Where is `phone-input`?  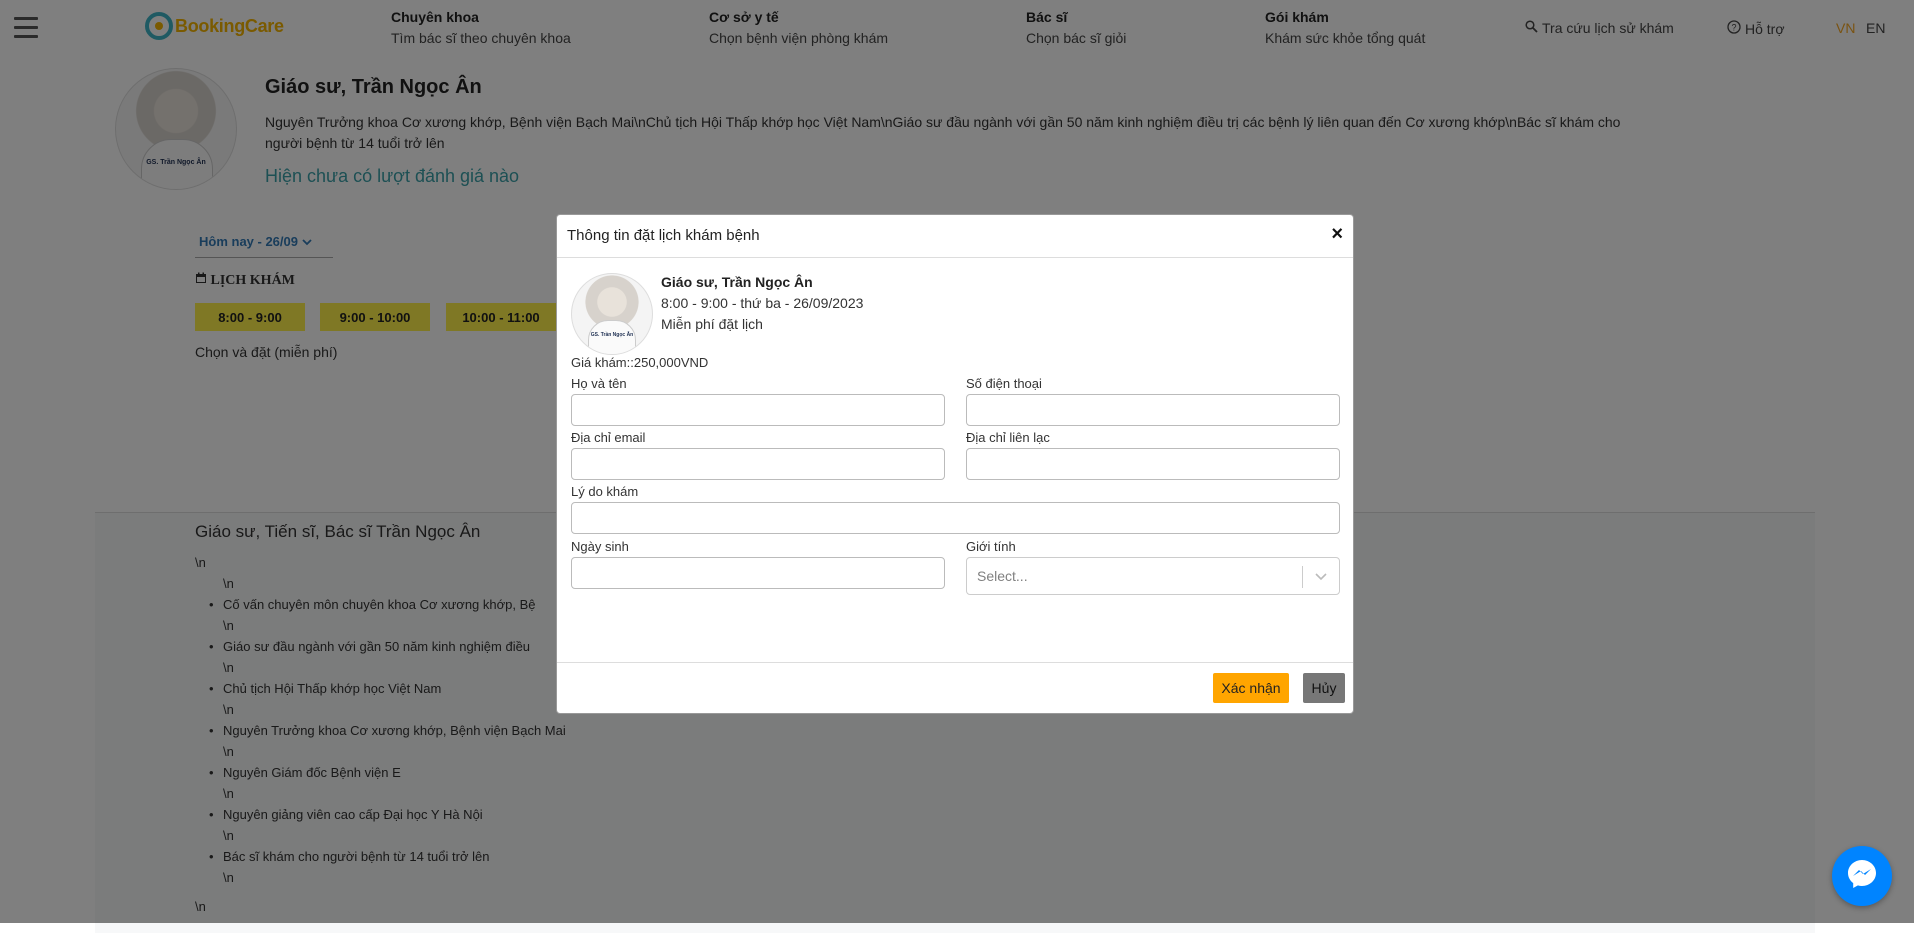
phone-input is located at coordinates (1153, 410).